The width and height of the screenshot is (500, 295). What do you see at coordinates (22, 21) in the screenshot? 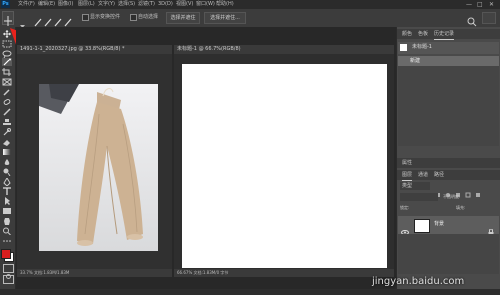
I see `tool-dropdown-icon` at bounding box center [22, 21].